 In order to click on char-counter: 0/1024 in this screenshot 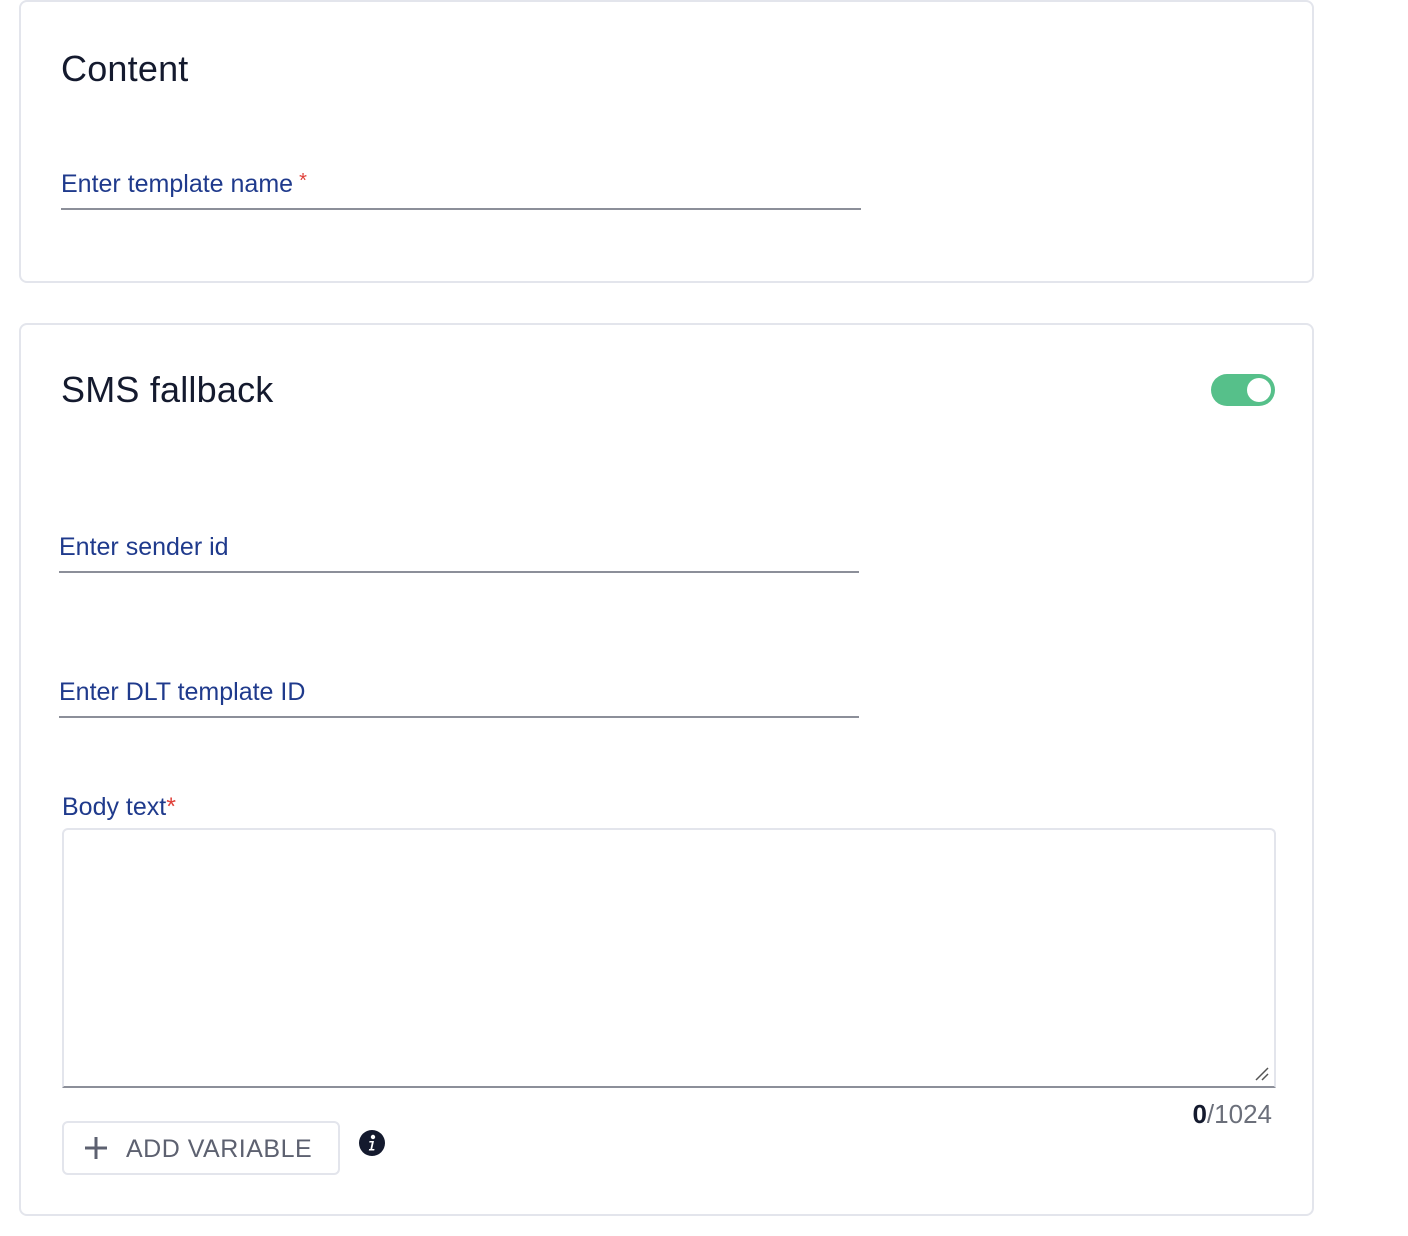, I will do `click(1232, 1114)`.